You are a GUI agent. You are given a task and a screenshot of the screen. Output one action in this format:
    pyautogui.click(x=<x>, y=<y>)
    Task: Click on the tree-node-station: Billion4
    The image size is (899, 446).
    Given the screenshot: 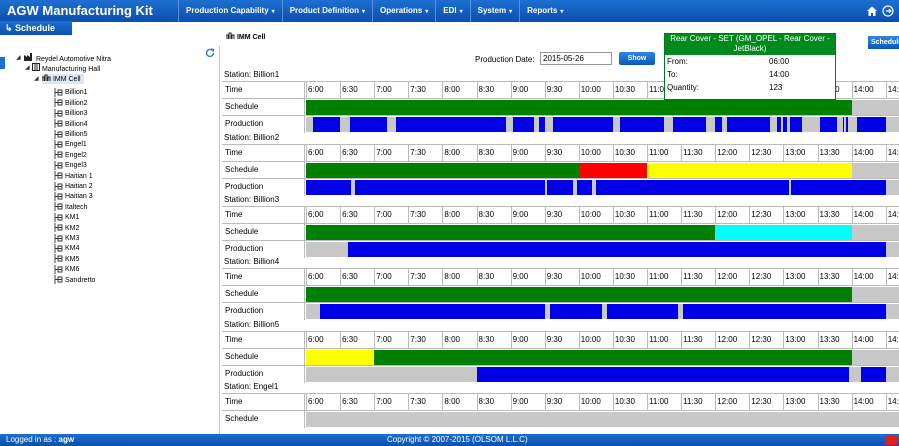 What is the action you would take?
    pyautogui.click(x=71, y=124)
    